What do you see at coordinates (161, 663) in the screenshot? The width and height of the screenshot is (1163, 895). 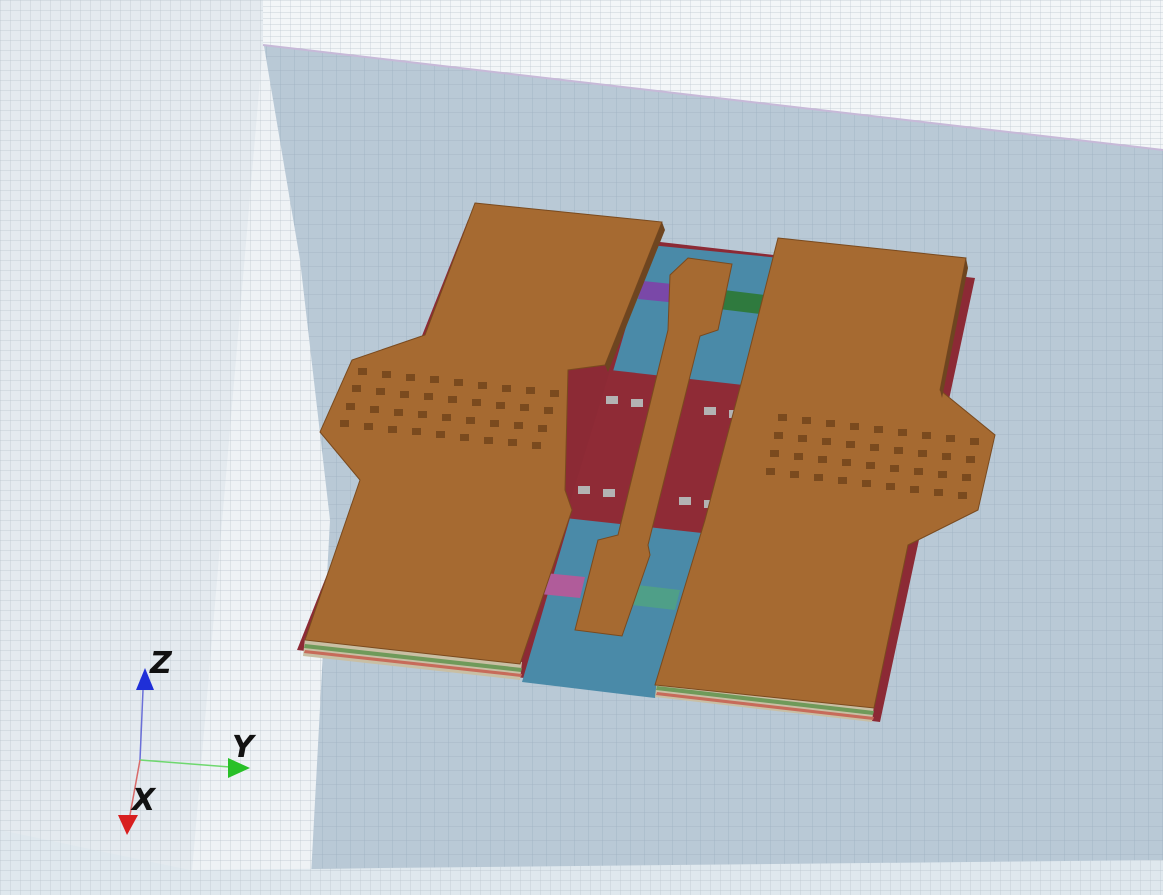 I see `z-axis-label: Z` at bounding box center [161, 663].